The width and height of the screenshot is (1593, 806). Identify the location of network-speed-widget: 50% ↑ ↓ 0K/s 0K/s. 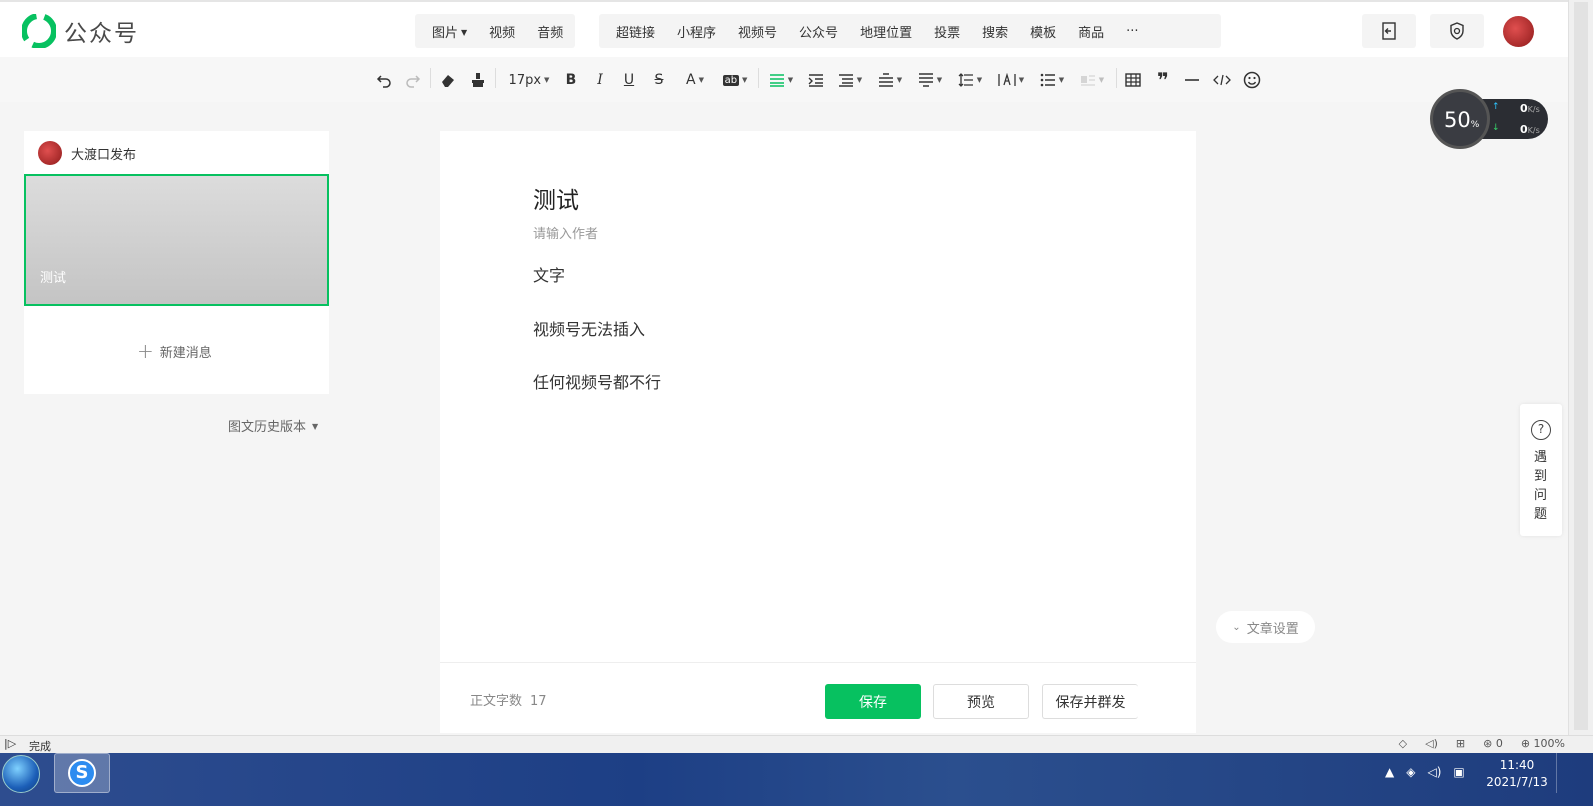
(1489, 119).